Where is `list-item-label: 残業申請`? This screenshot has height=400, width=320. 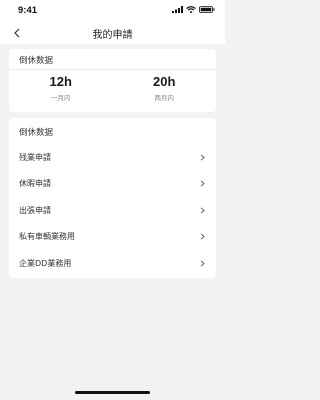 list-item-label: 残業申請 is located at coordinates (35, 157).